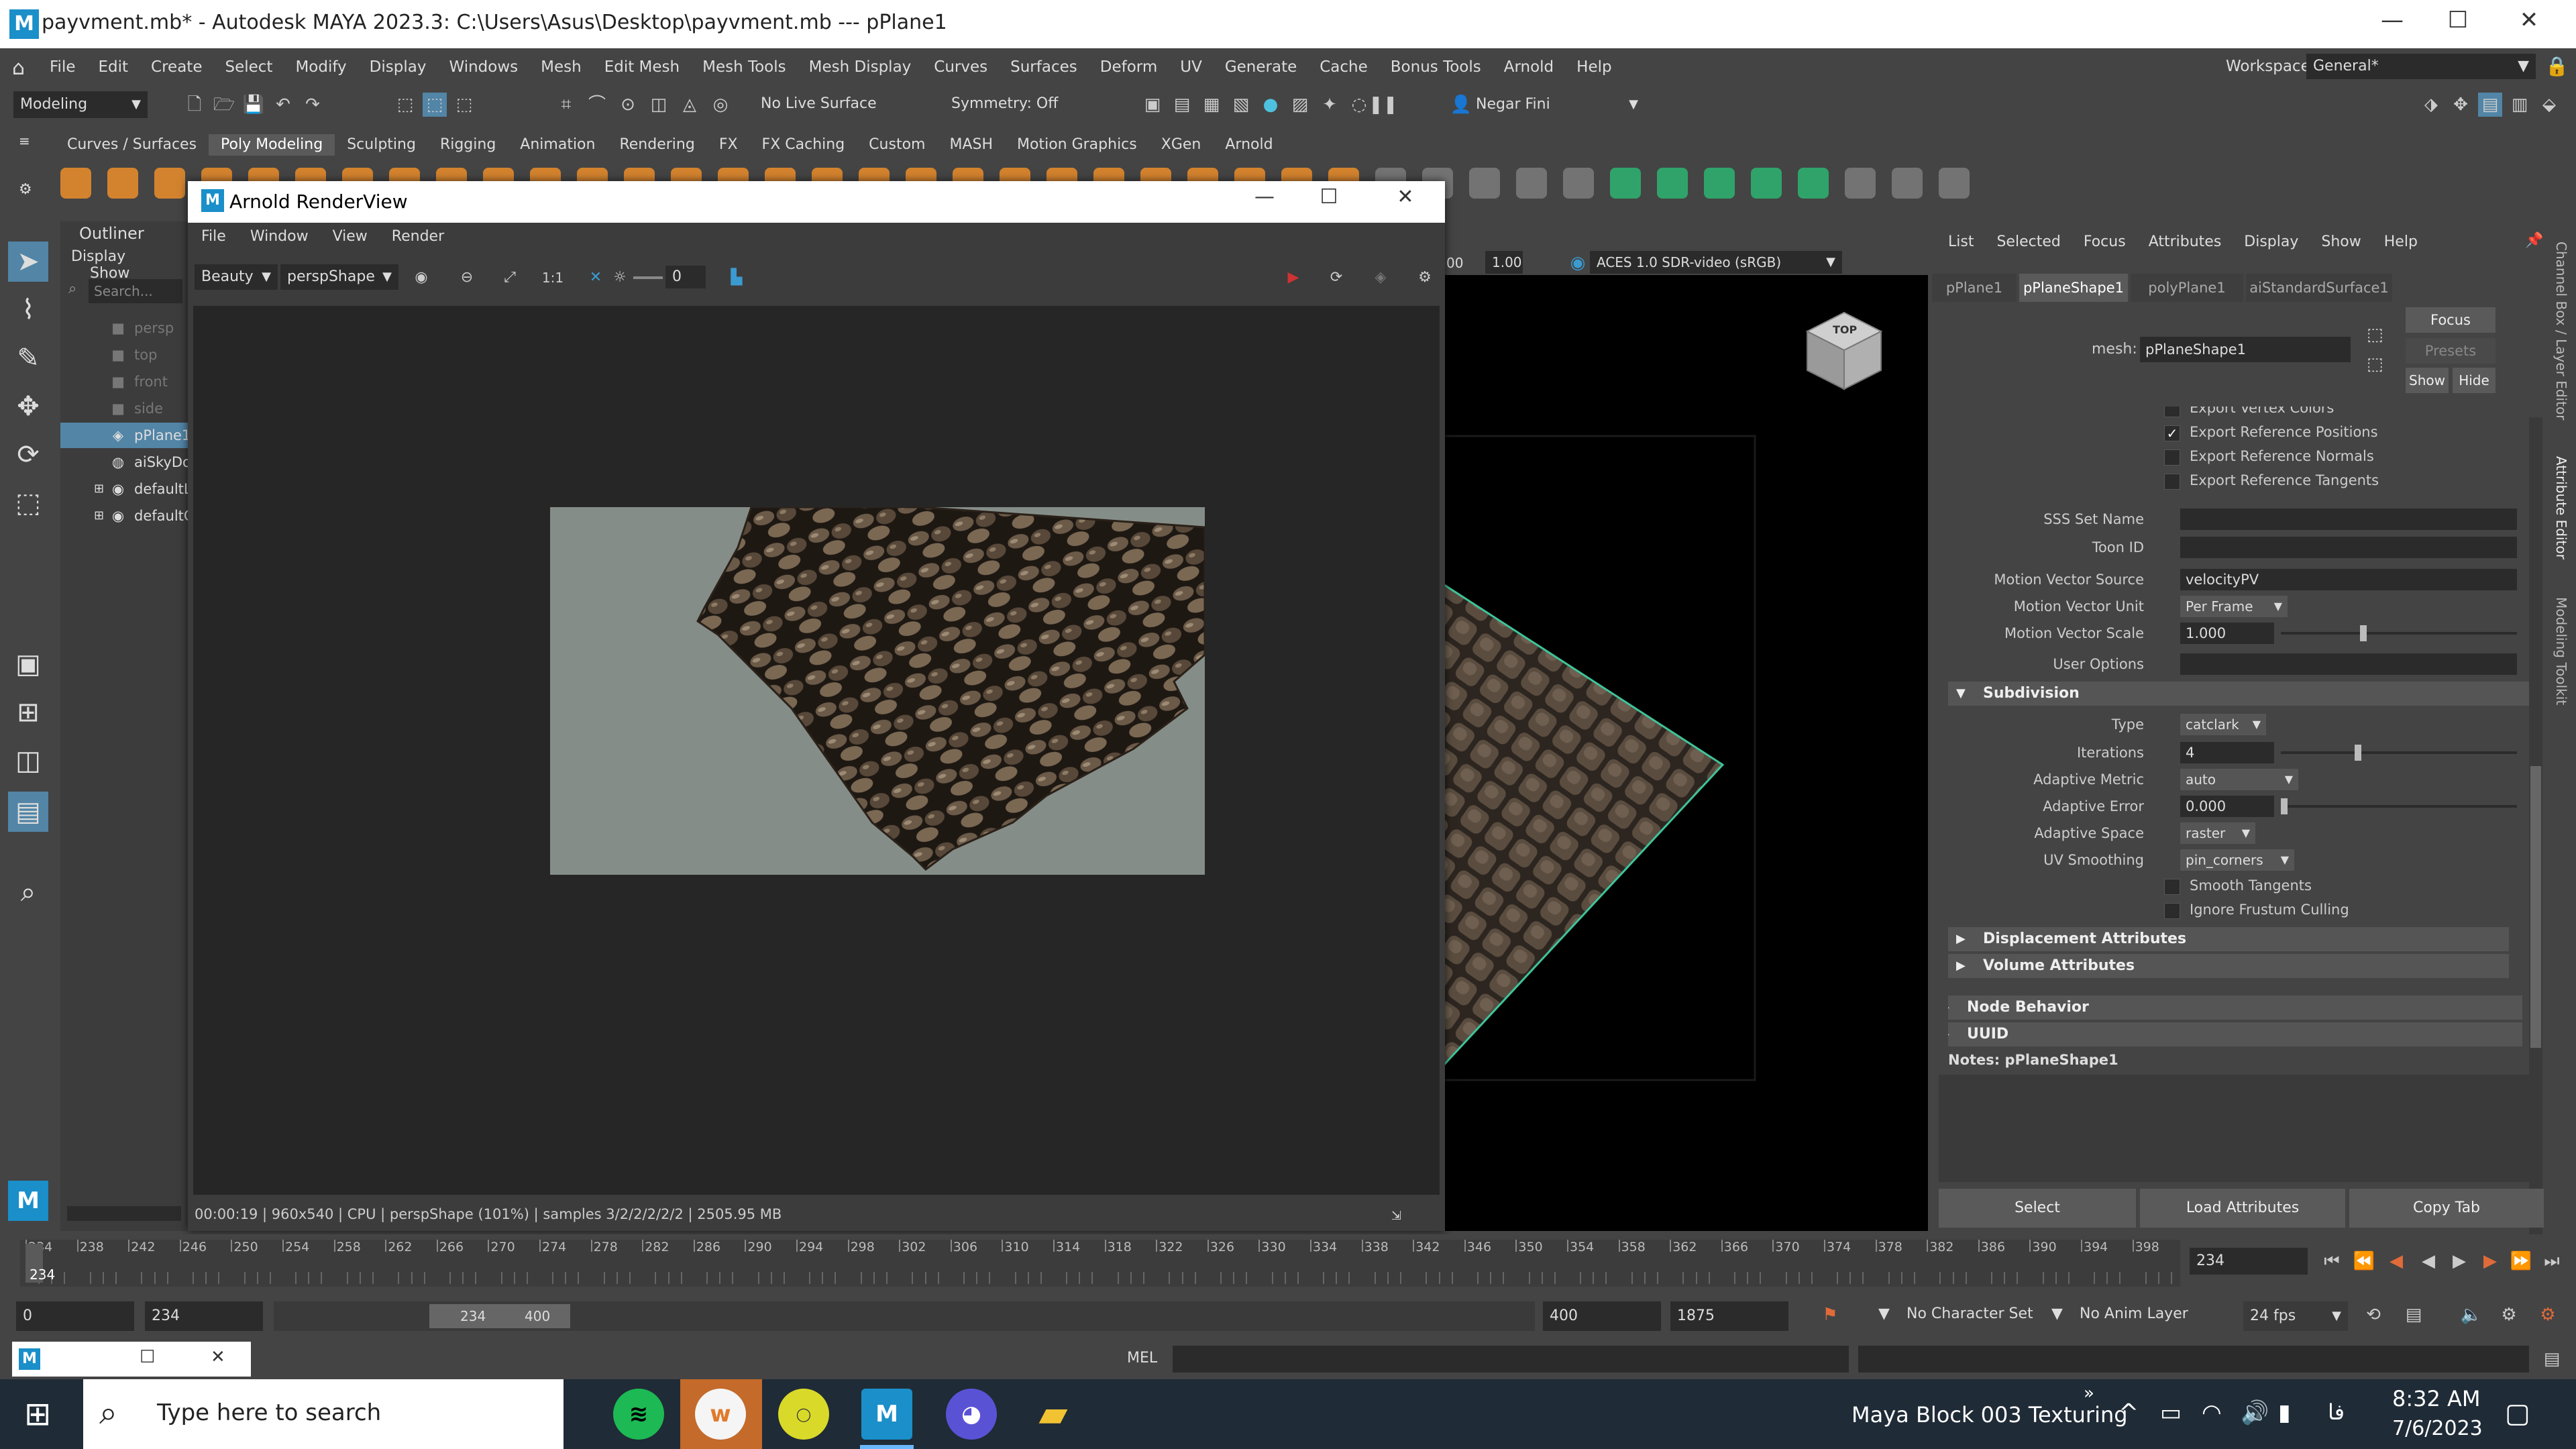 The width and height of the screenshot is (2576, 1449). I want to click on render-settings-icon: ▧, so click(1241, 105).